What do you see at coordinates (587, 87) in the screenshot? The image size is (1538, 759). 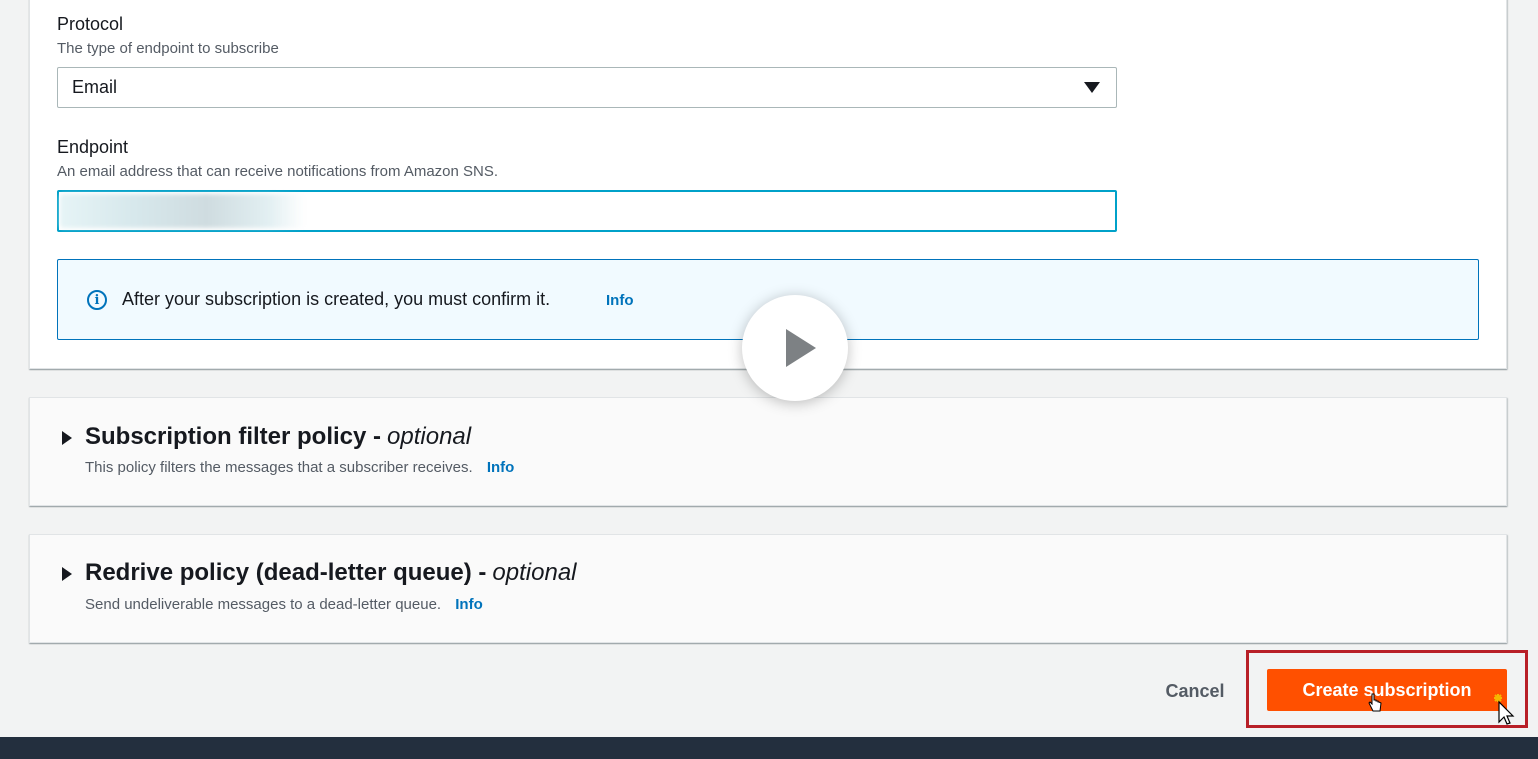 I see `protocol-select: Email` at bounding box center [587, 87].